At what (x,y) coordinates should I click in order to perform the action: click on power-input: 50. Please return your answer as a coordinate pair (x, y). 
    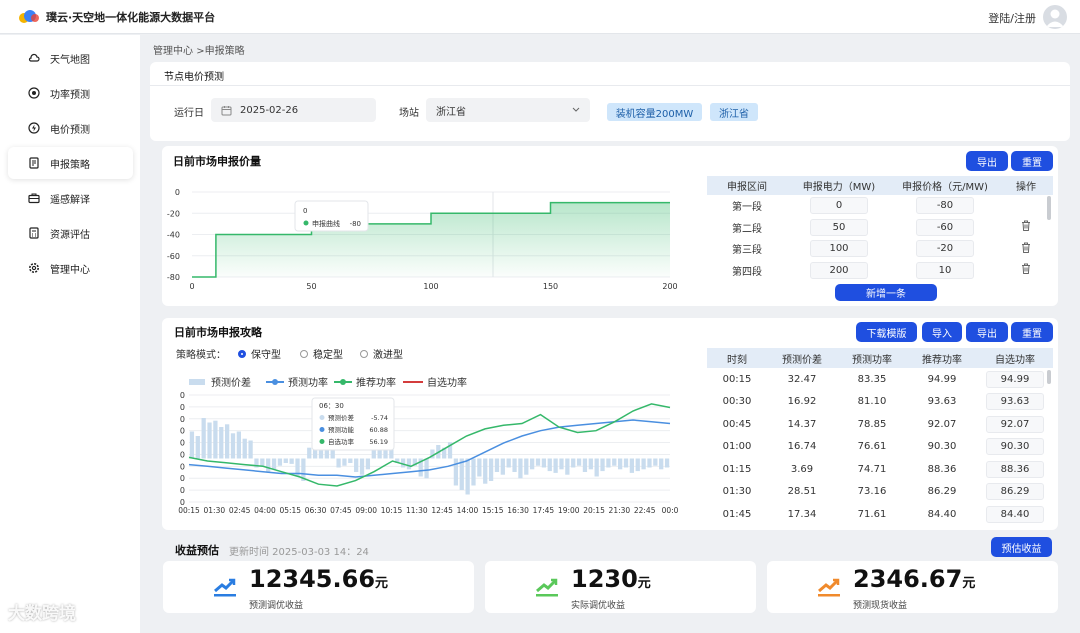
    Looking at the image, I should click on (839, 227).